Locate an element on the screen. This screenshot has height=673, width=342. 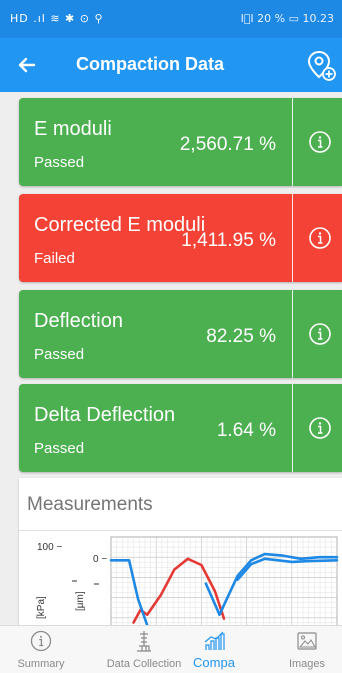
delta-deflection-card: Delta Deflection Passed 1.64 % is located at coordinates (180, 428).